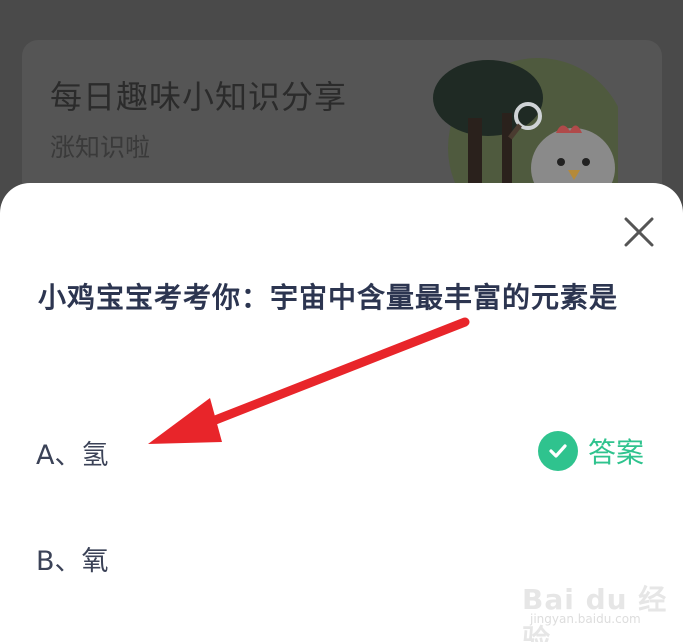 This screenshot has height=642, width=683. Describe the element at coordinates (558, 451) in the screenshot. I see `check-icon` at that location.